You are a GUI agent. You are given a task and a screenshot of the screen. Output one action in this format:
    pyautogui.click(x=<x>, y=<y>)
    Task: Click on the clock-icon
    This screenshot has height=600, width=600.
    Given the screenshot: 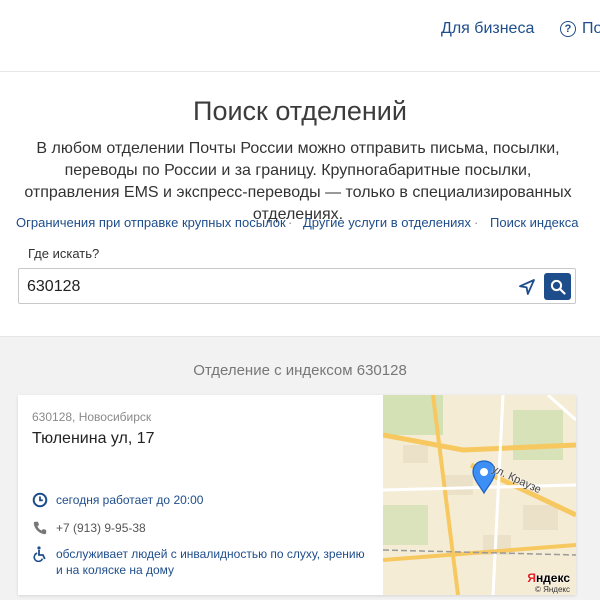 What is the action you would take?
    pyautogui.click(x=40, y=500)
    